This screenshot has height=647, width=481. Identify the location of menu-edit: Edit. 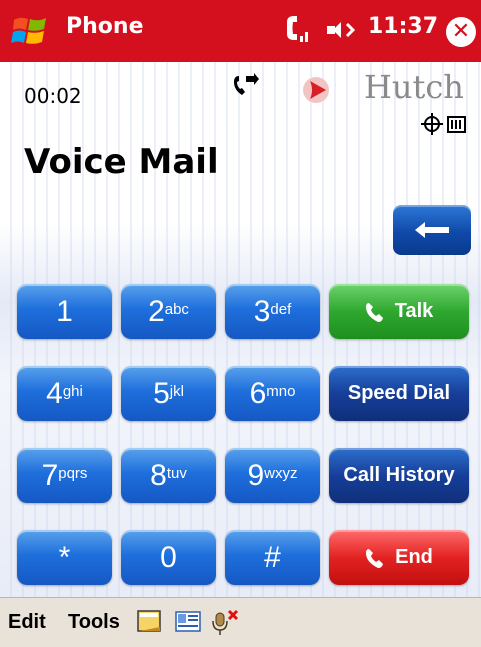
(27, 622).